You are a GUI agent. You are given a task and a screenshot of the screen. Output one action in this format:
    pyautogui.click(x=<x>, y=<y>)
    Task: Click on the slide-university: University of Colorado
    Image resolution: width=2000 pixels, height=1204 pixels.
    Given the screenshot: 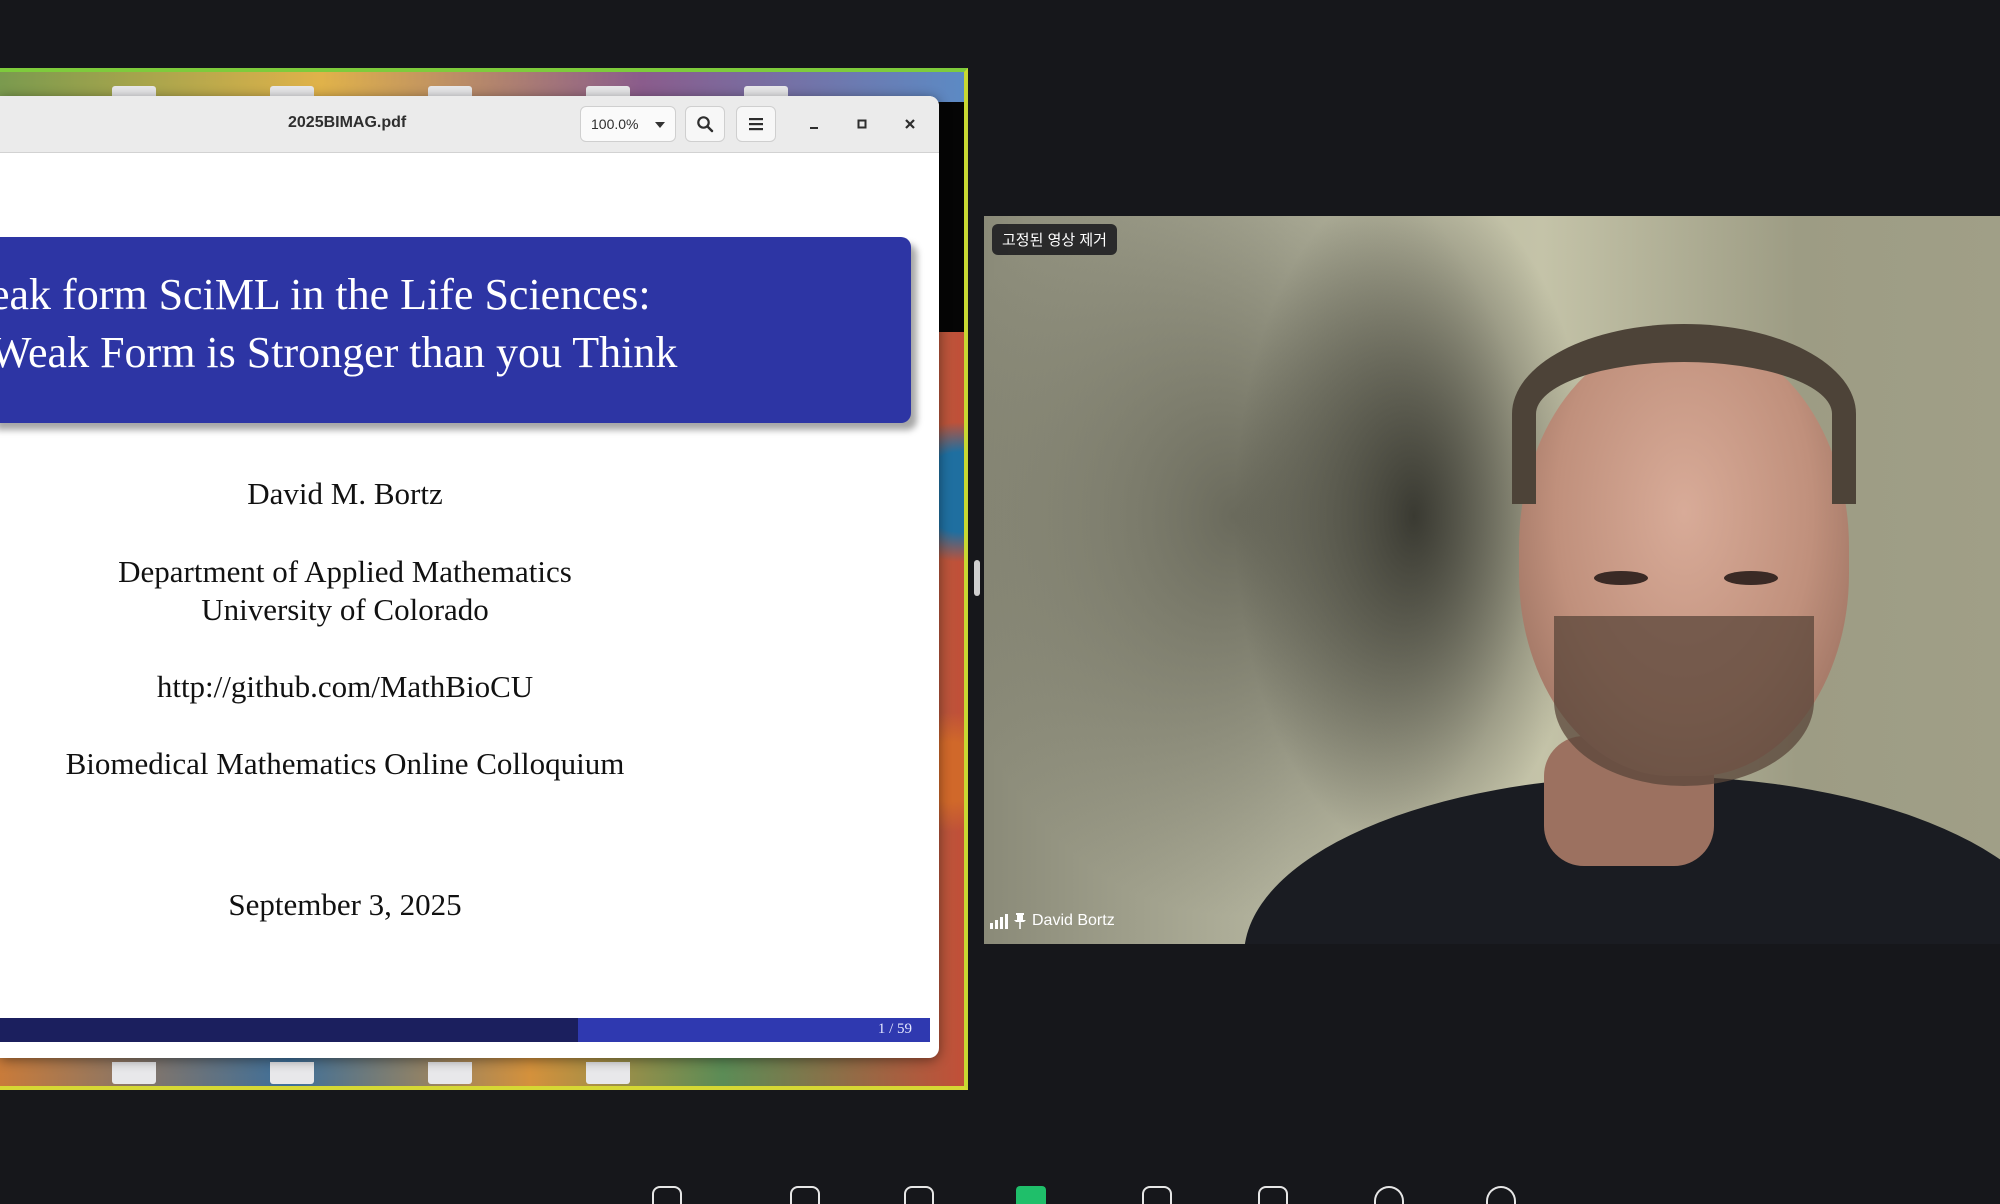 What is the action you would take?
    pyautogui.click(x=345, y=609)
    